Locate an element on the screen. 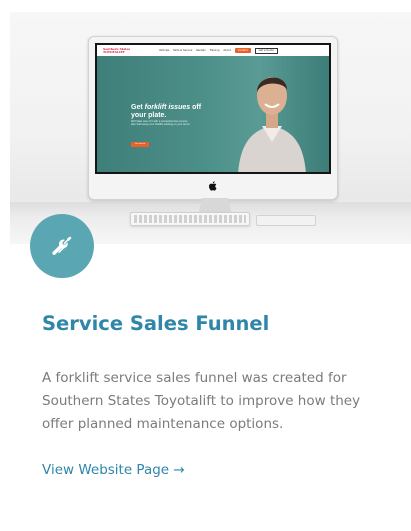 The height and width of the screenshot is (531, 411). mockup-hero-button: Get Started is located at coordinates (140, 144).